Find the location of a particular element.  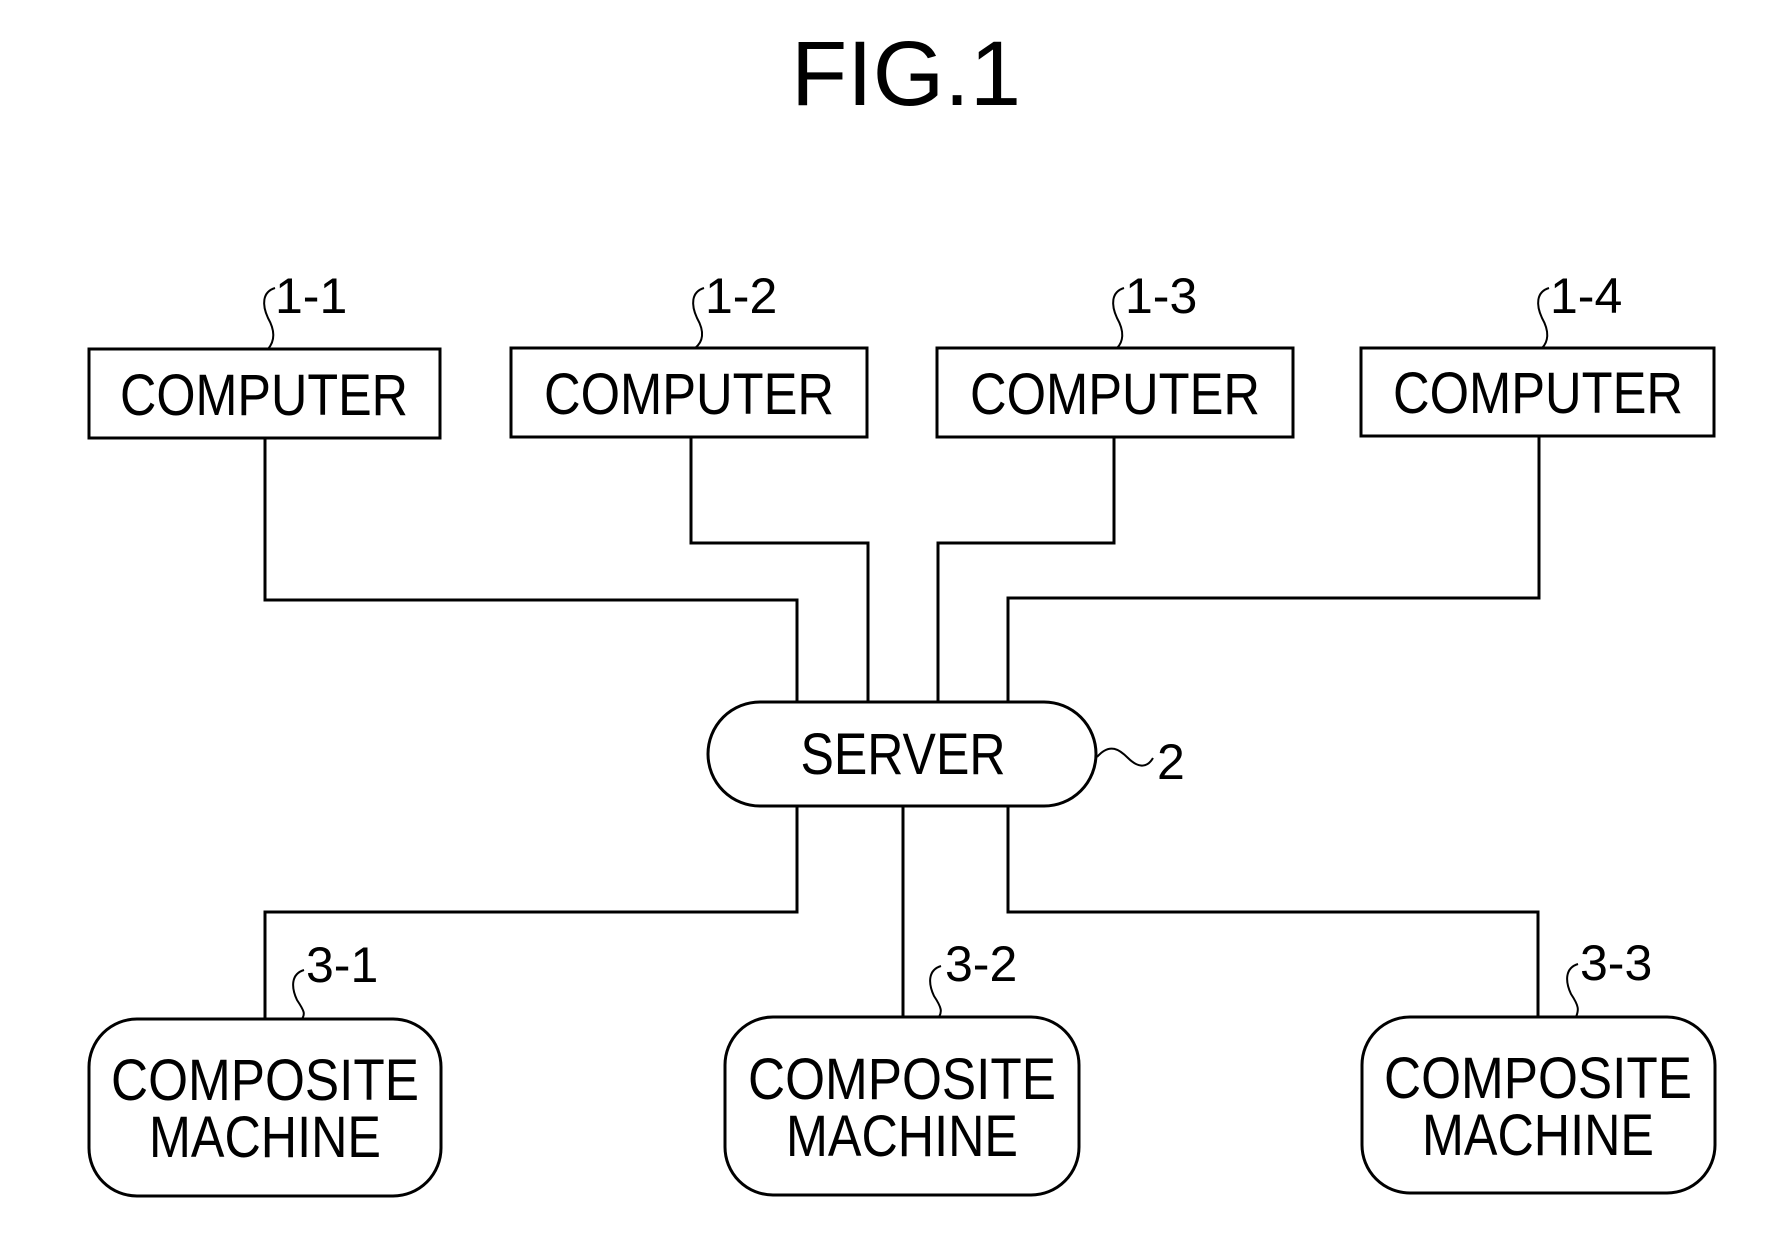

computer-node: COMPUTER 1-1 is located at coordinates (264, 354).